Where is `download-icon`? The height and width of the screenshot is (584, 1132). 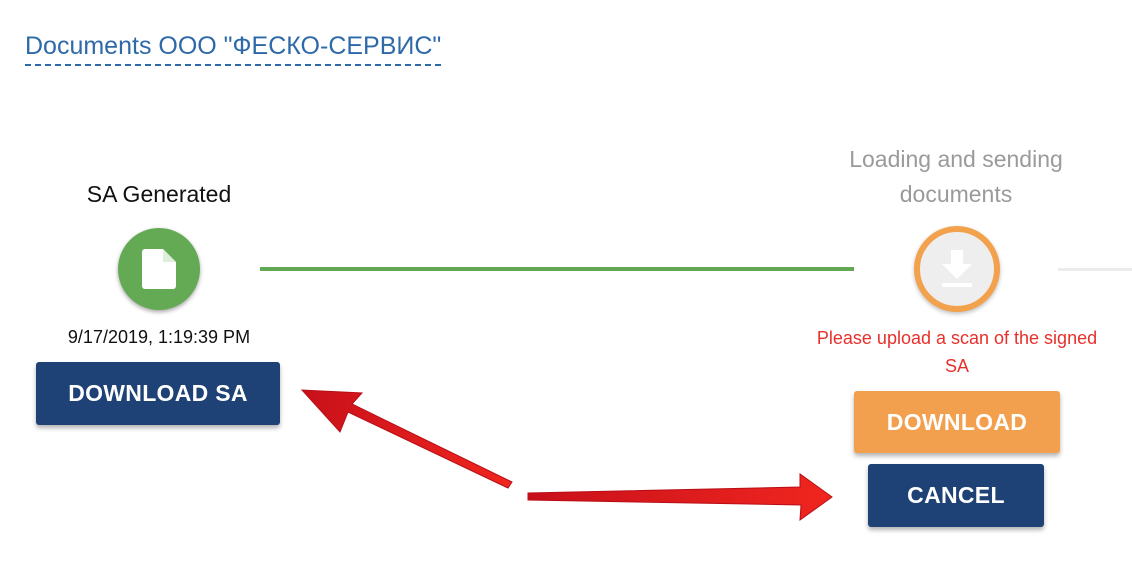 download-icon is located at coordinates (957, 268).